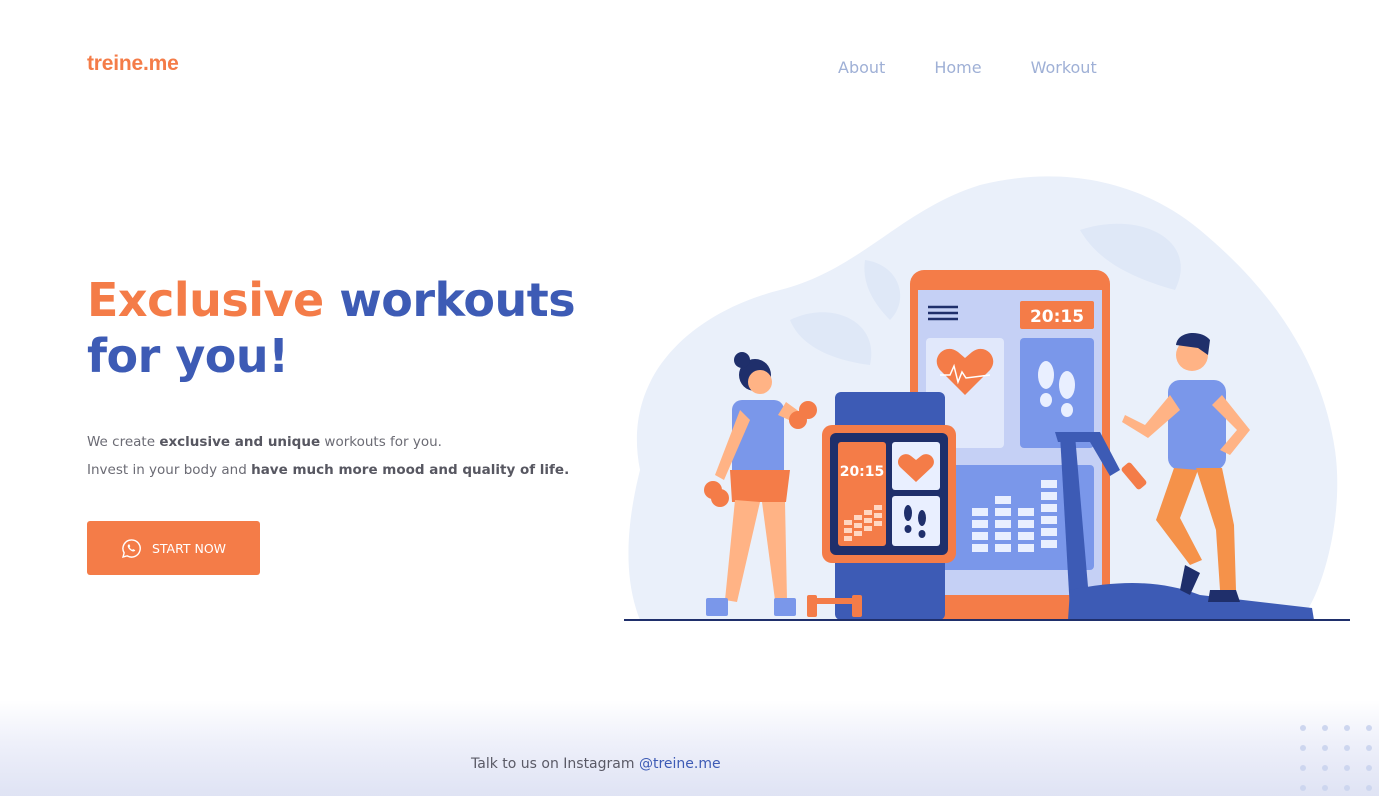 This screenshot has height=796, width=1379. What do you see at coordinates (1064, 67) in the screenshot?
I see `nav-workout: Workout` at bounding box center [1064, 67].